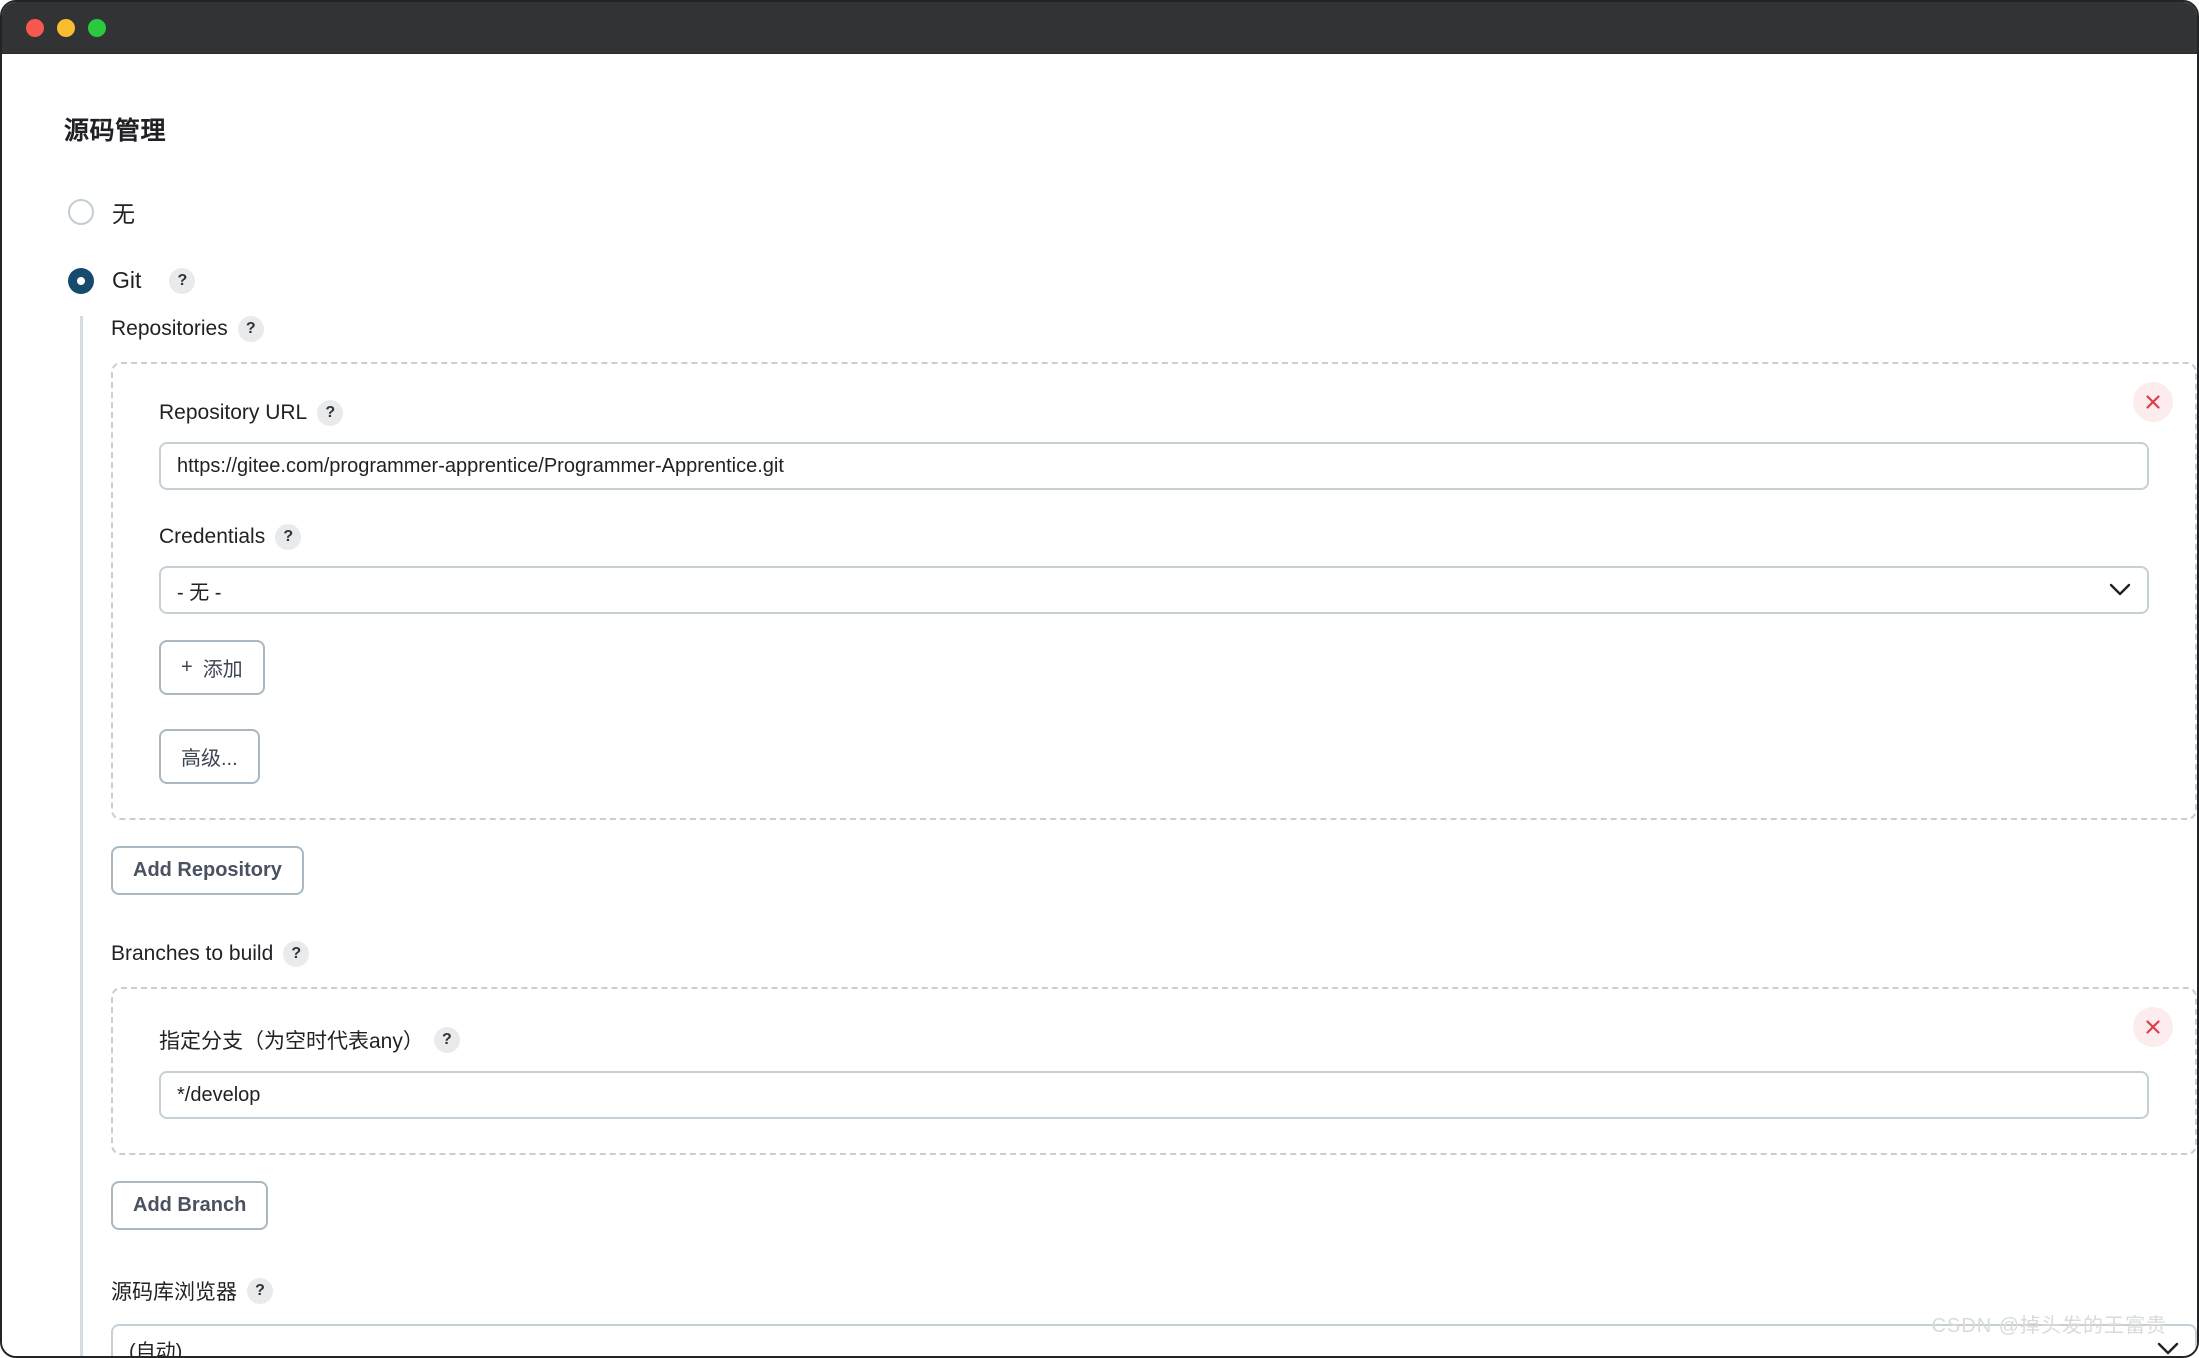 Image resolution: width=2199 pixels, height=1358 pixels. I want to click on repository-url-label-row: Repository URL ?, so click(1165, 413).